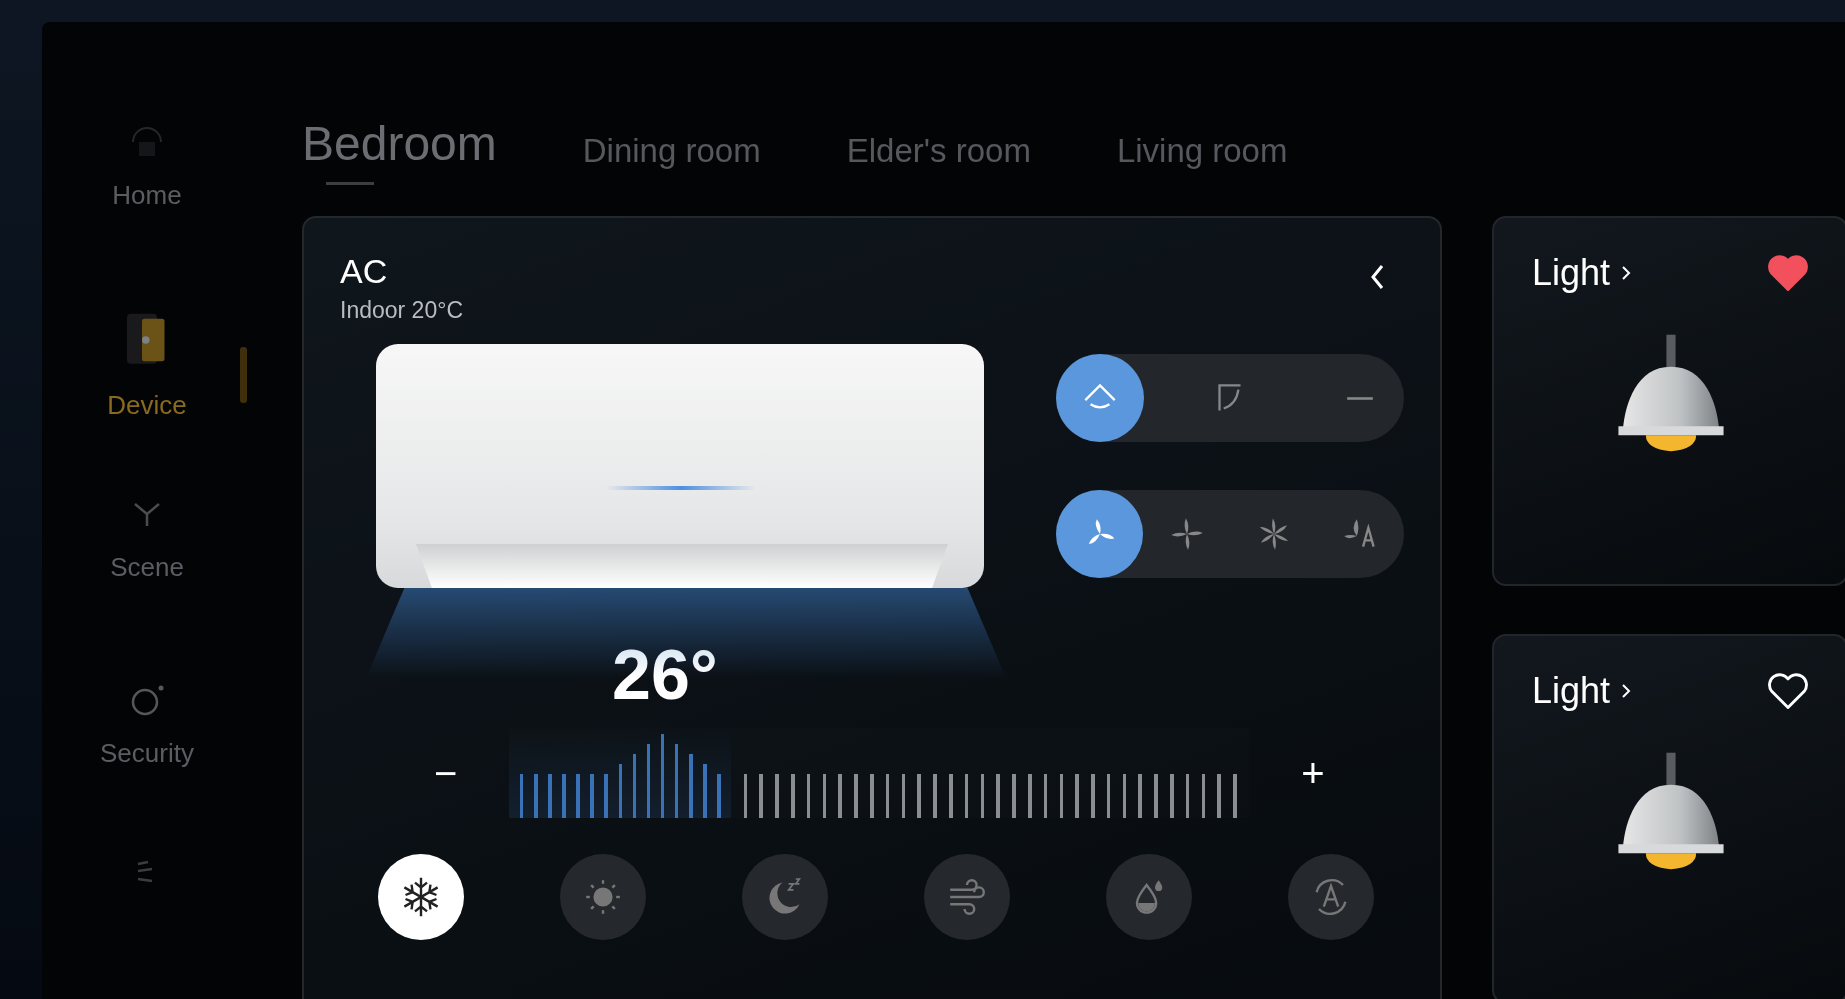 Image resolution: width=1845 pixels, height=999 pixels. I want to click on room-tab: Dining room, so click(671, 160).